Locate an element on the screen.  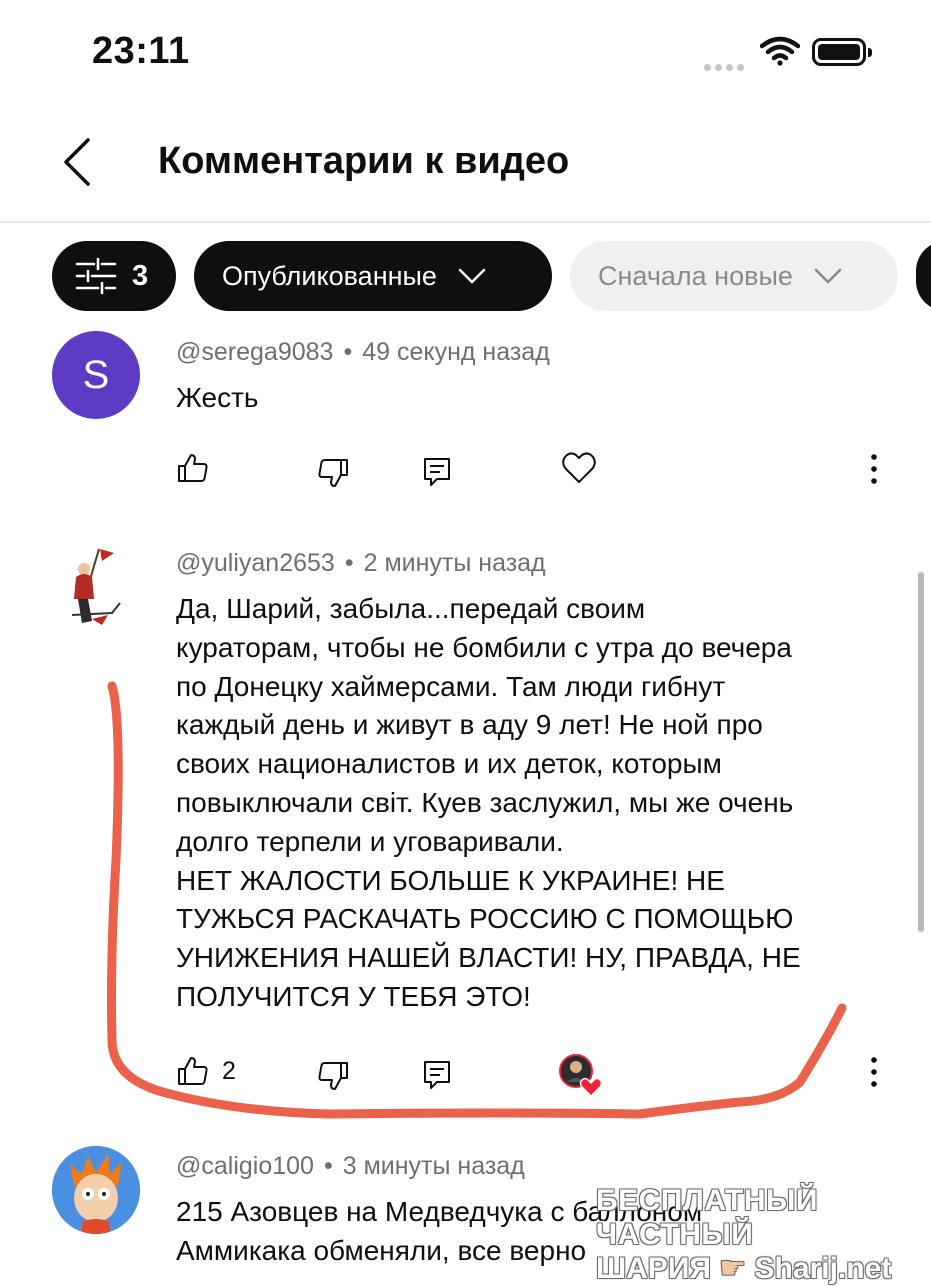
scrollbar is located at coordinates (921, 752).